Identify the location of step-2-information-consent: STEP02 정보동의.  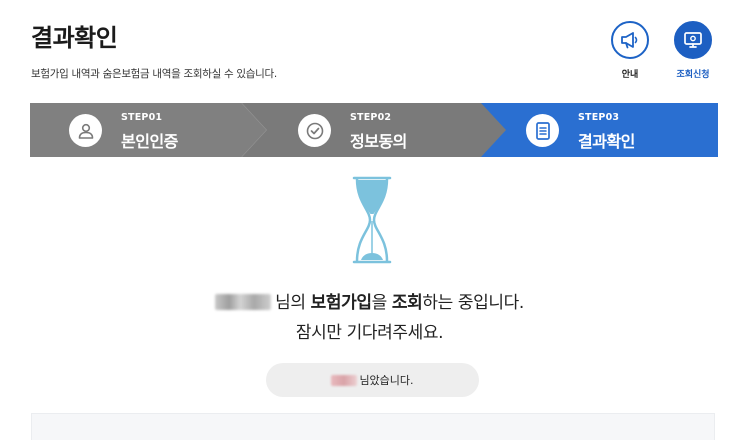
(374, 130).